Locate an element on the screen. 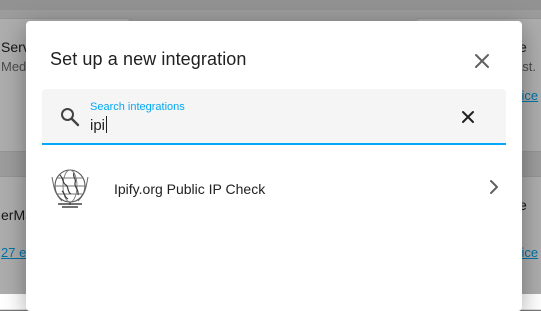 The height and width of the screenshot is (311, 541). clear-icon is located at coordinates (468, 117).